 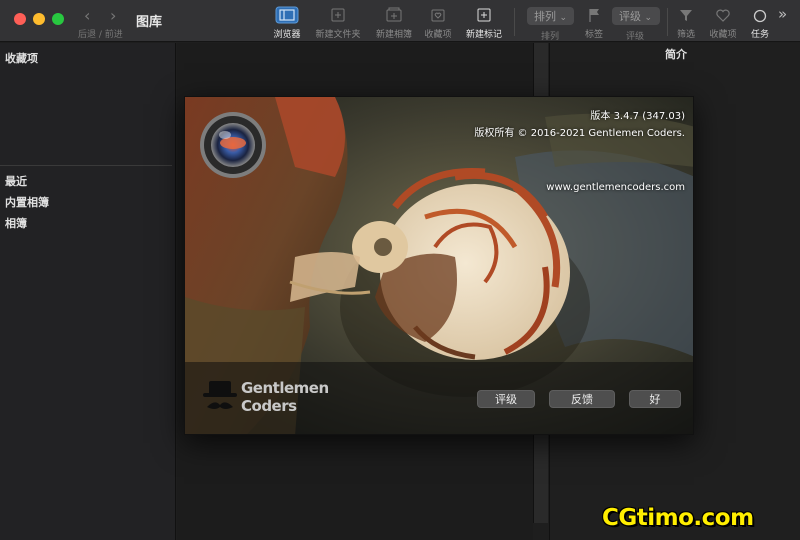 I want to click on new-folder-icon, so click(x=338, y=15).